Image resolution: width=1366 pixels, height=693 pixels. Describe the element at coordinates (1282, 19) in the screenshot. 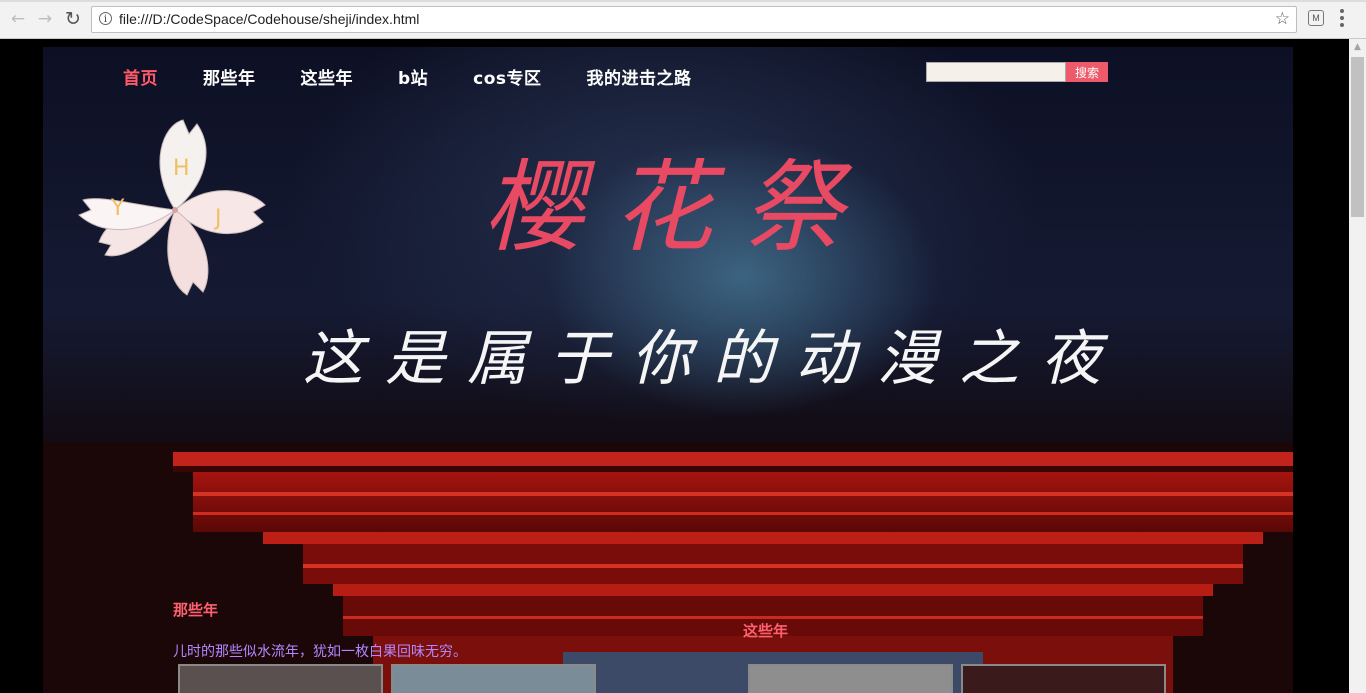

I see `bookmark-star-icon: ☆` at that location.